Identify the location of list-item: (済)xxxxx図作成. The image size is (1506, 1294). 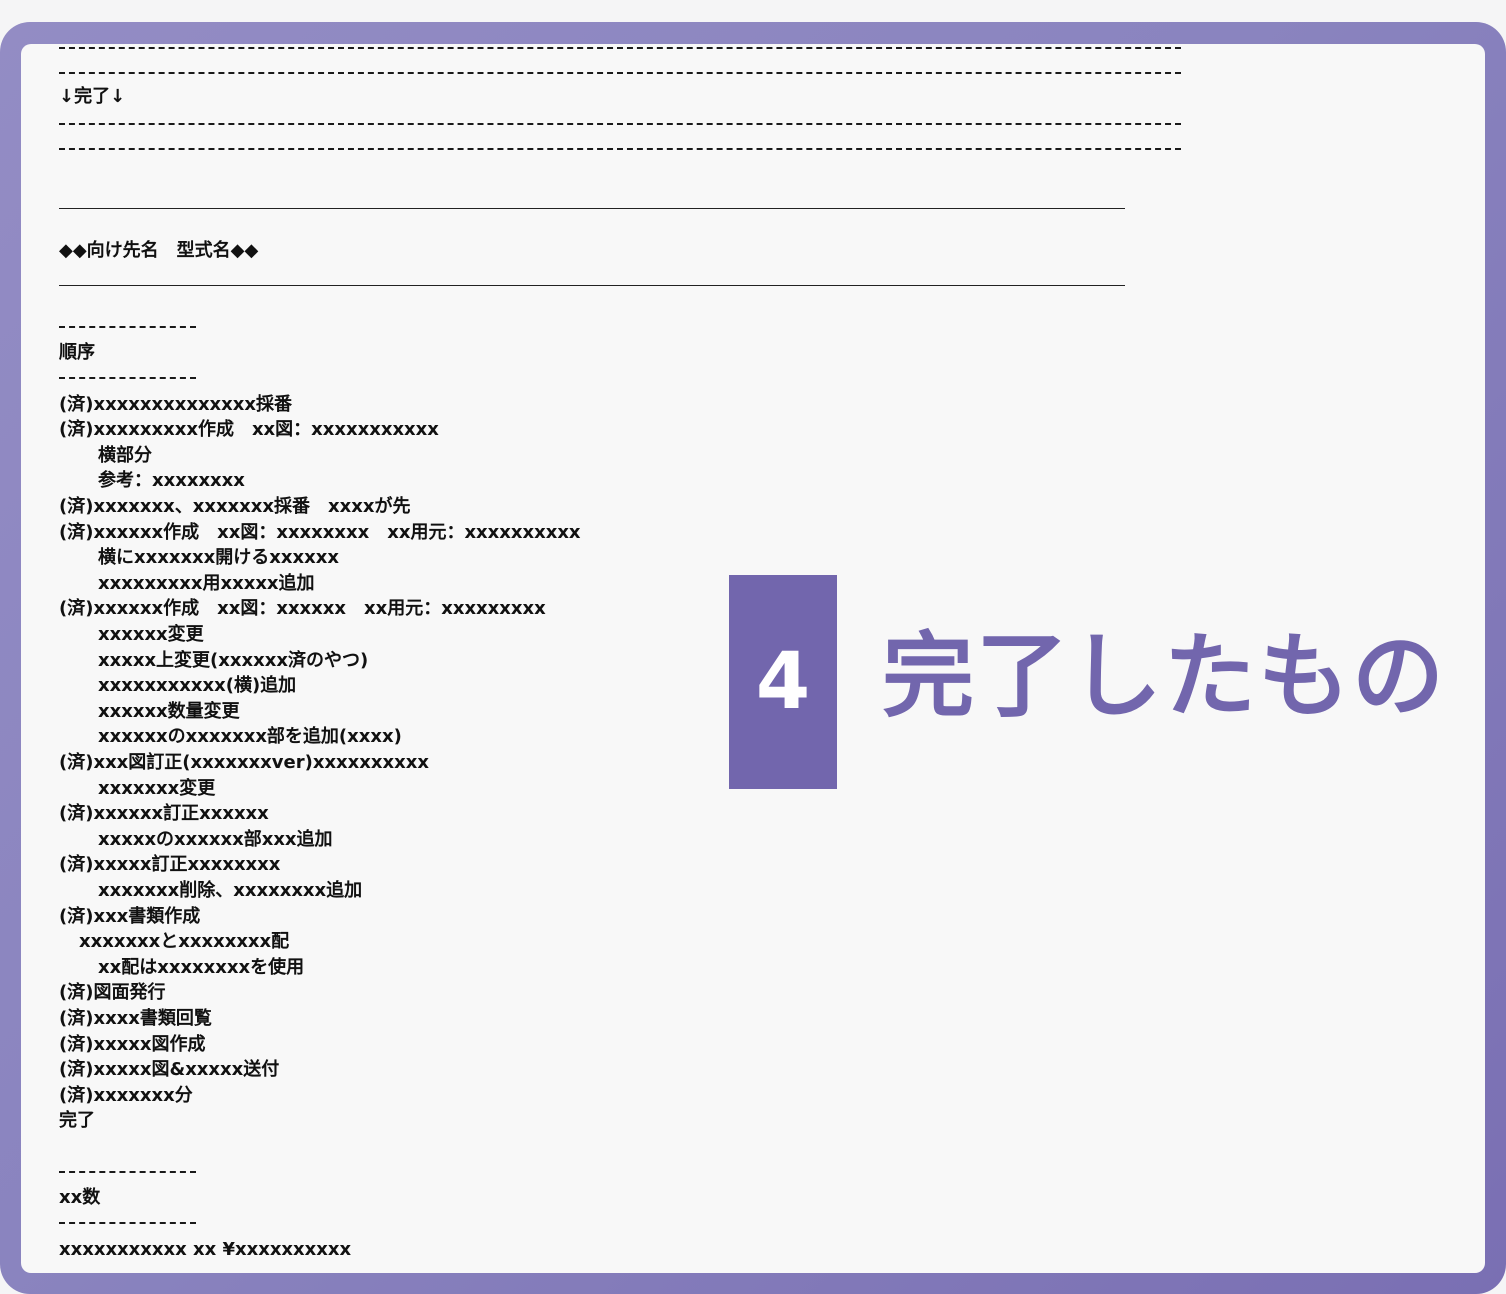
(132, 1044).